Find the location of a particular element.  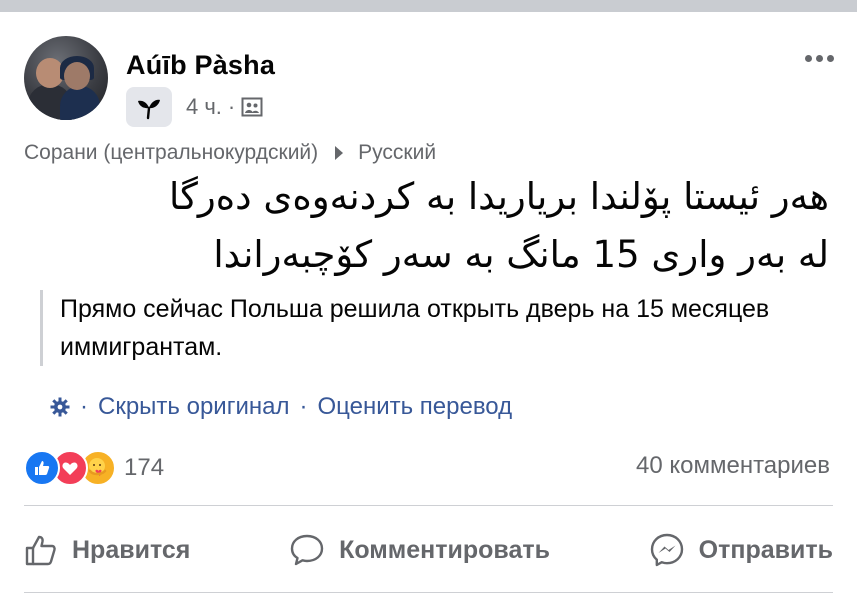

messenger-icon is located at coordinates (666, 550).